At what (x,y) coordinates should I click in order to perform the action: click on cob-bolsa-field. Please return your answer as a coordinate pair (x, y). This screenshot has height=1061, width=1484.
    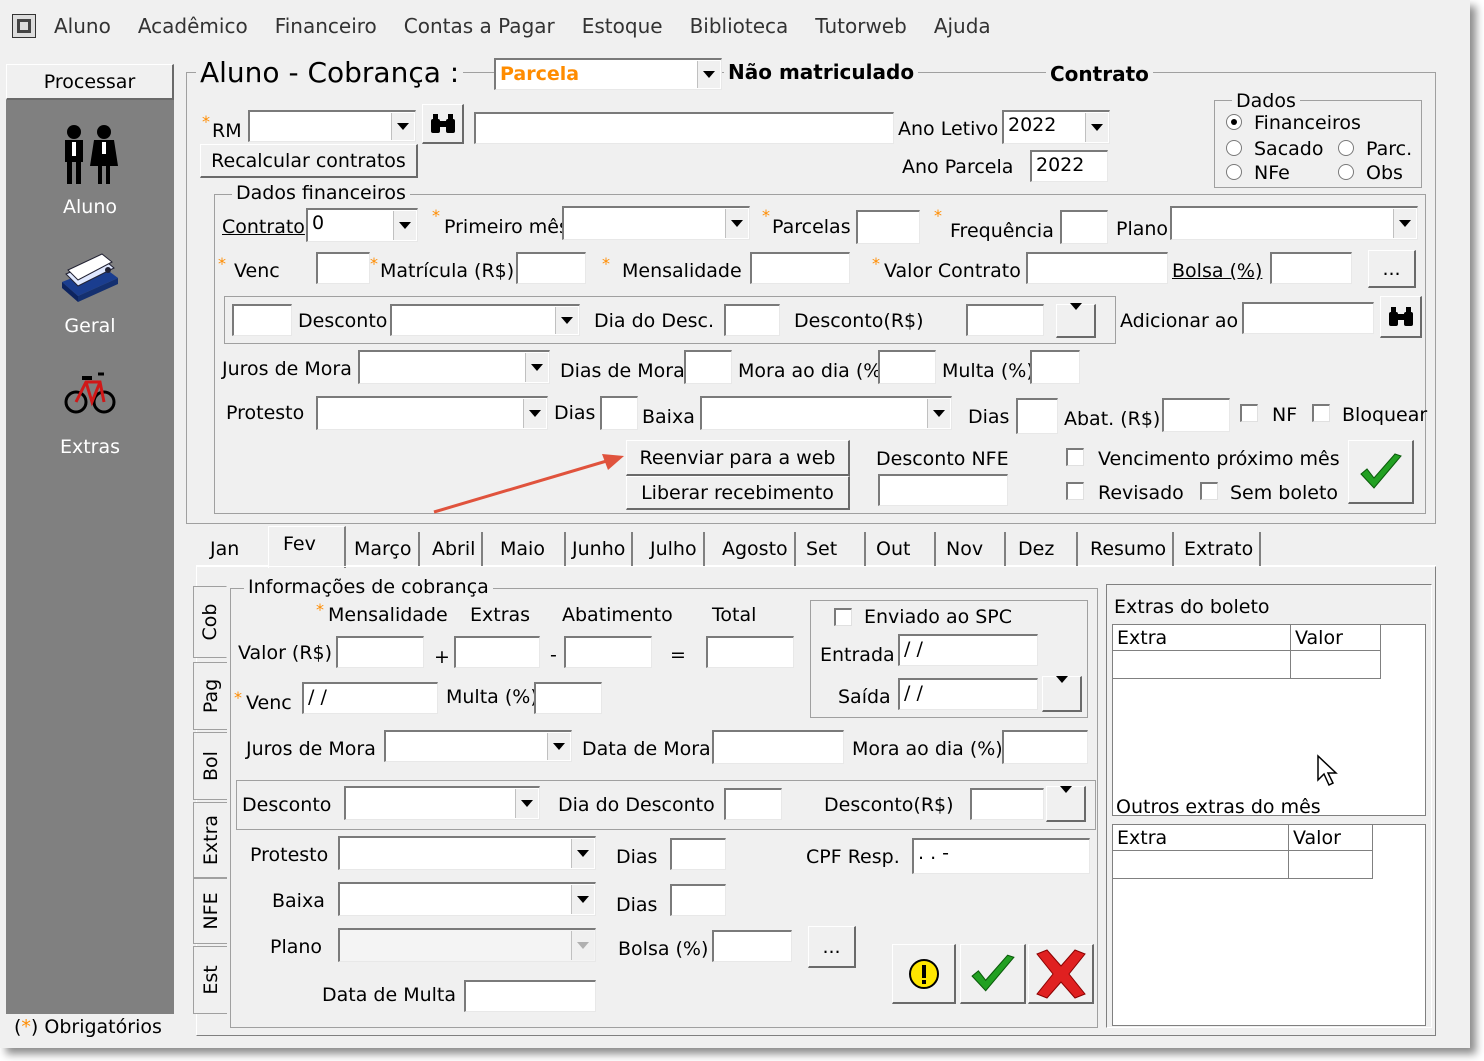
    Looking at the image, I should click on (752, 946).